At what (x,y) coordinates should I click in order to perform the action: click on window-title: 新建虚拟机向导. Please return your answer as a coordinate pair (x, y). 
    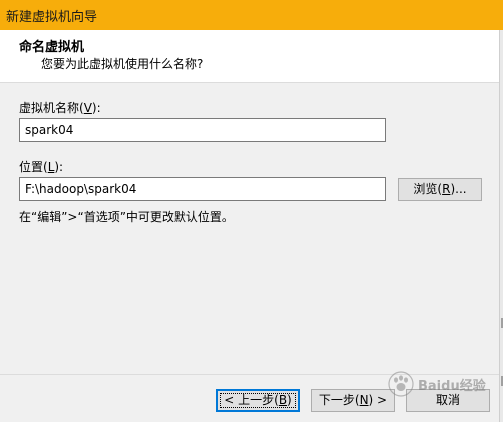
    Looking at the image, I should click on (52, 17).